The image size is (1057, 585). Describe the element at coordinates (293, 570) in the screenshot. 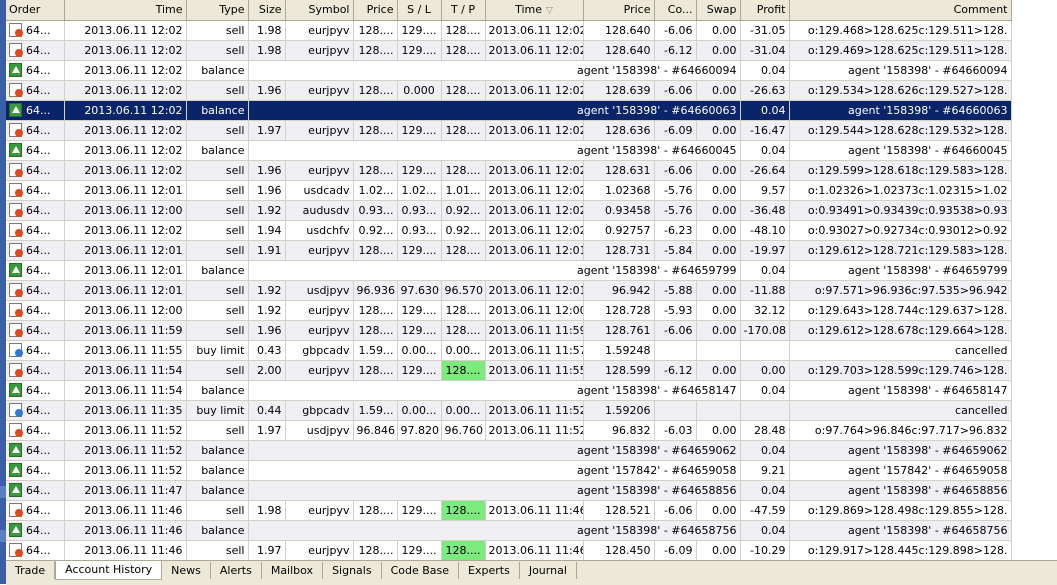

I see `tab-mailbox: Mailbox` at that location.